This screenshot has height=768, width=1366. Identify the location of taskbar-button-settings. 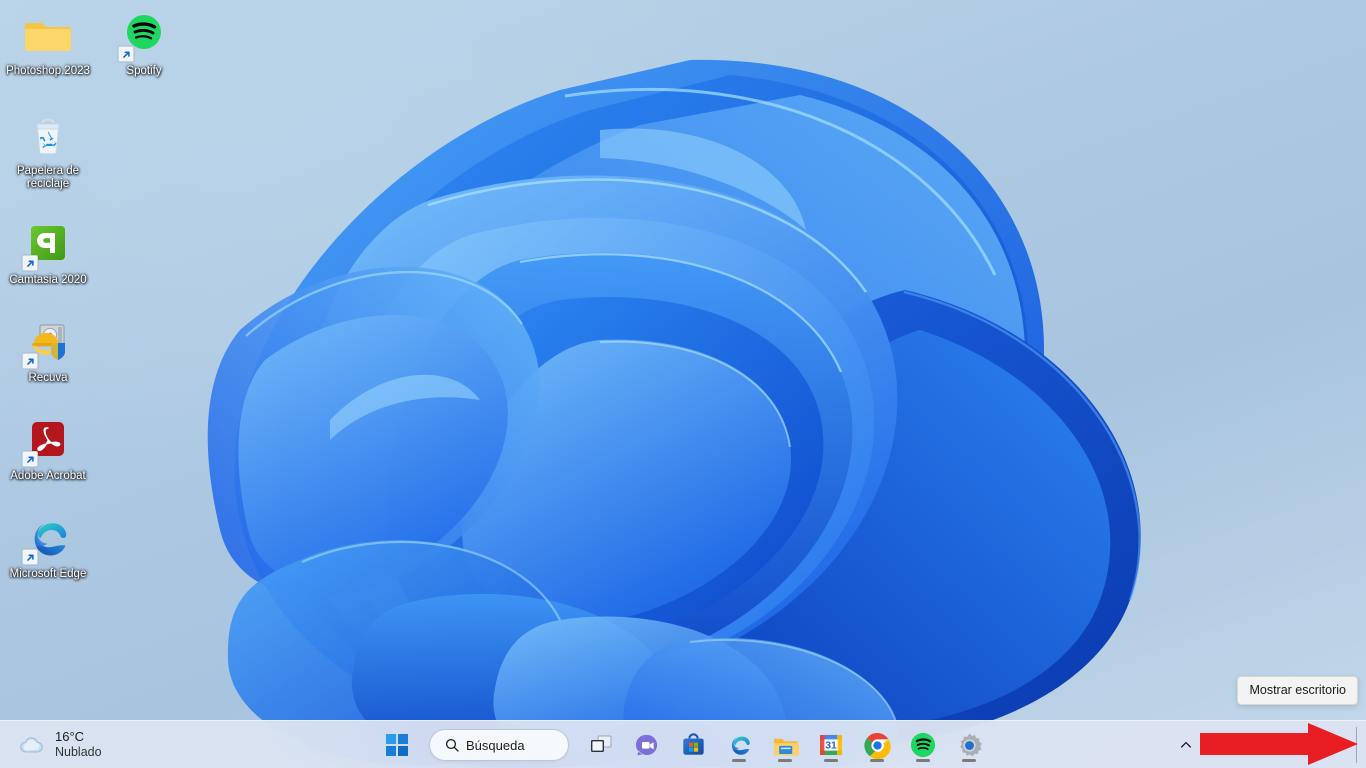
(969, 745).